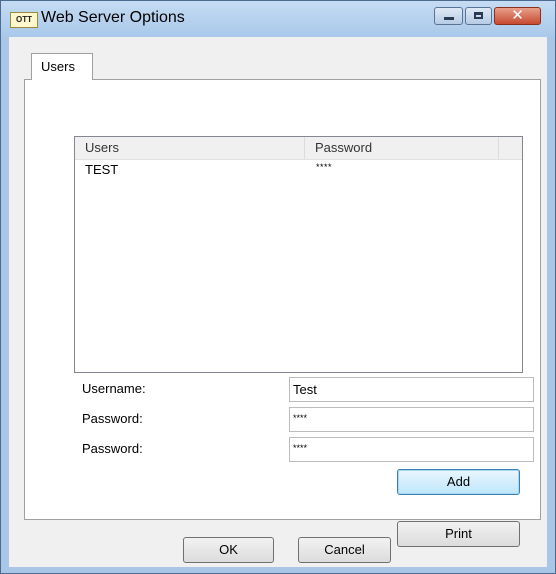 Image resolution: width=556 pixels, height=574 pixels. I want to click on list-header: Users Password, so click(298, 148).